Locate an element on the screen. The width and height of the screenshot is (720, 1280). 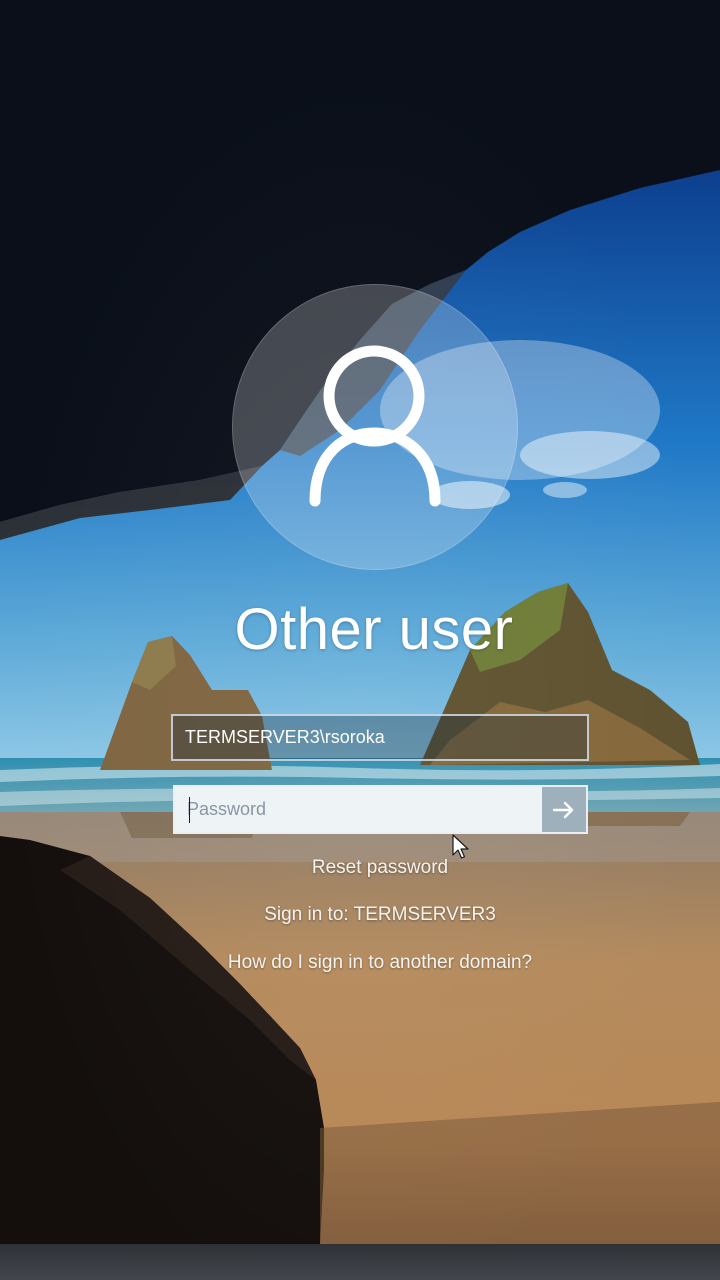
monitor-bezel is located at coordinates (360, 1262).